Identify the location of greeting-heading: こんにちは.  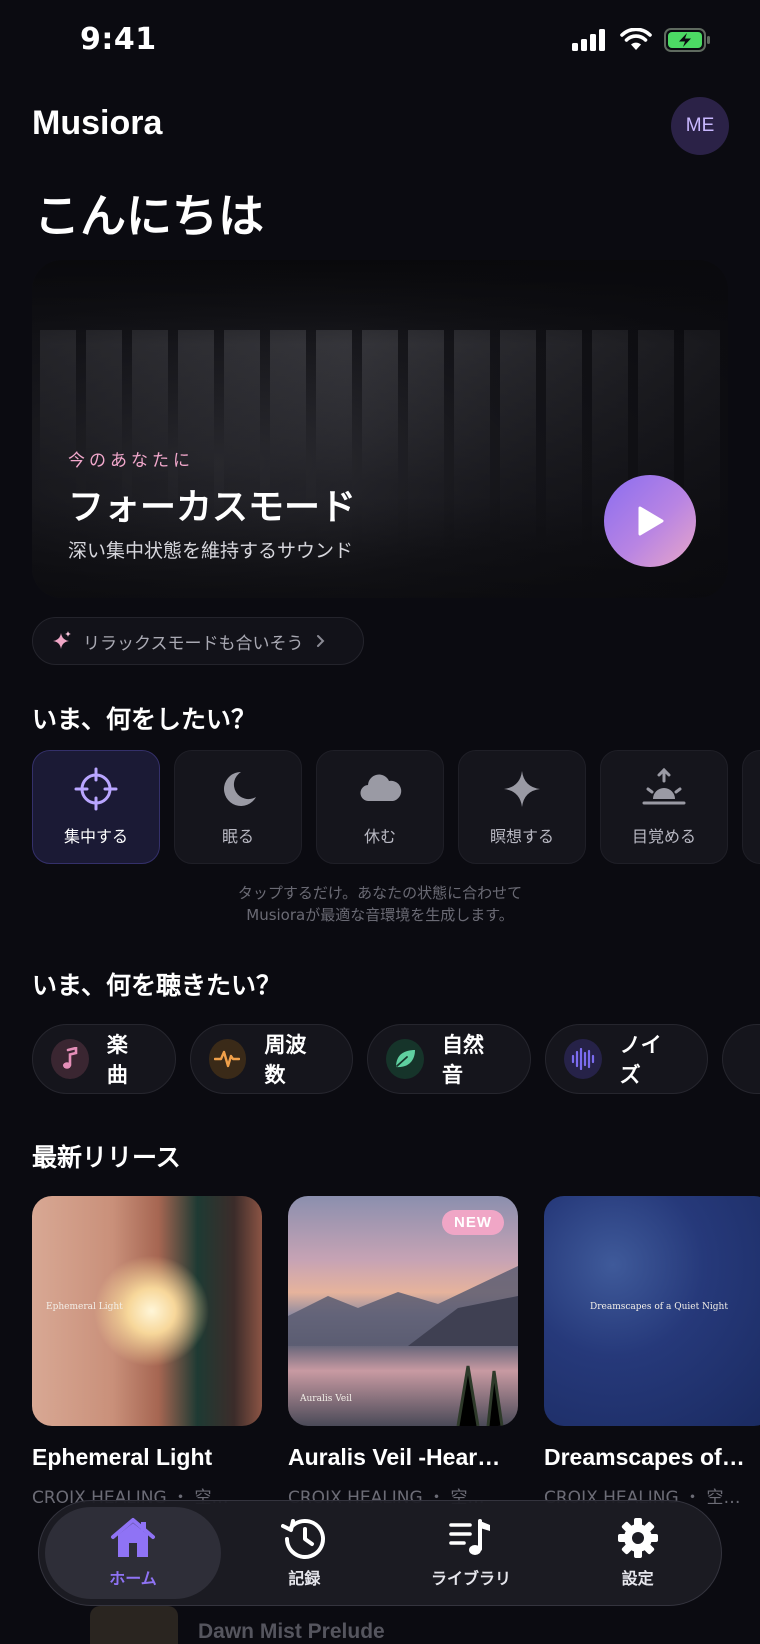
(149, 216).